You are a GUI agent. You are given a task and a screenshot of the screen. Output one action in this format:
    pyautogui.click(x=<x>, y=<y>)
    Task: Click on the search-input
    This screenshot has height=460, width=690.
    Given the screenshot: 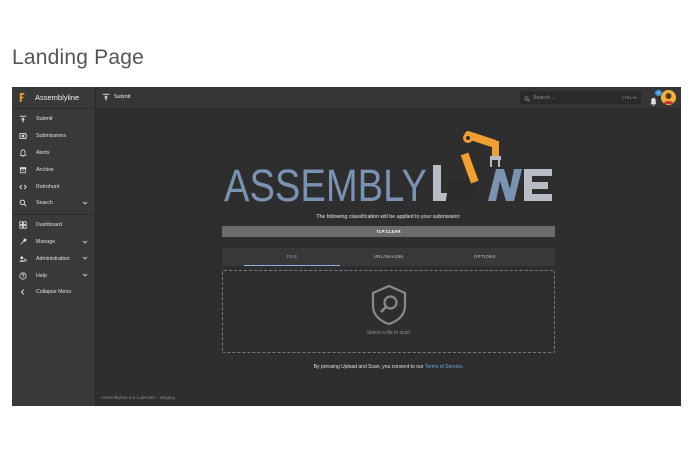 What is the action you would take?
    pyautogui.click(x=572, y=97)
    